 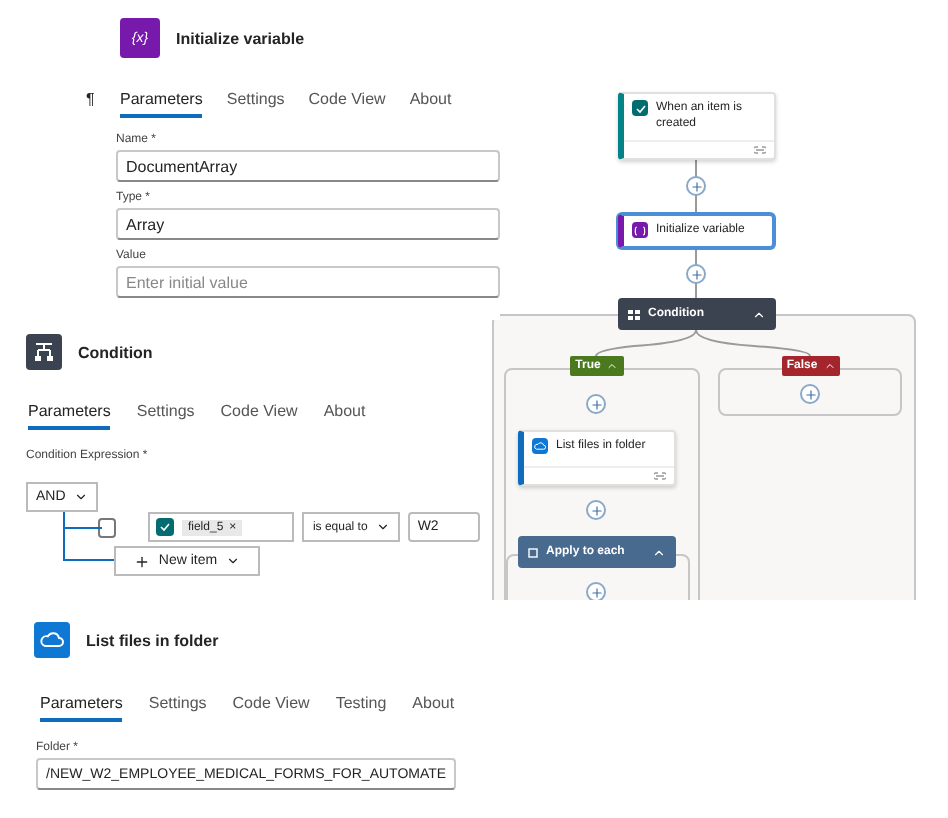 I want to click on panel-title: List files in folder, so click(x=152, y=640).